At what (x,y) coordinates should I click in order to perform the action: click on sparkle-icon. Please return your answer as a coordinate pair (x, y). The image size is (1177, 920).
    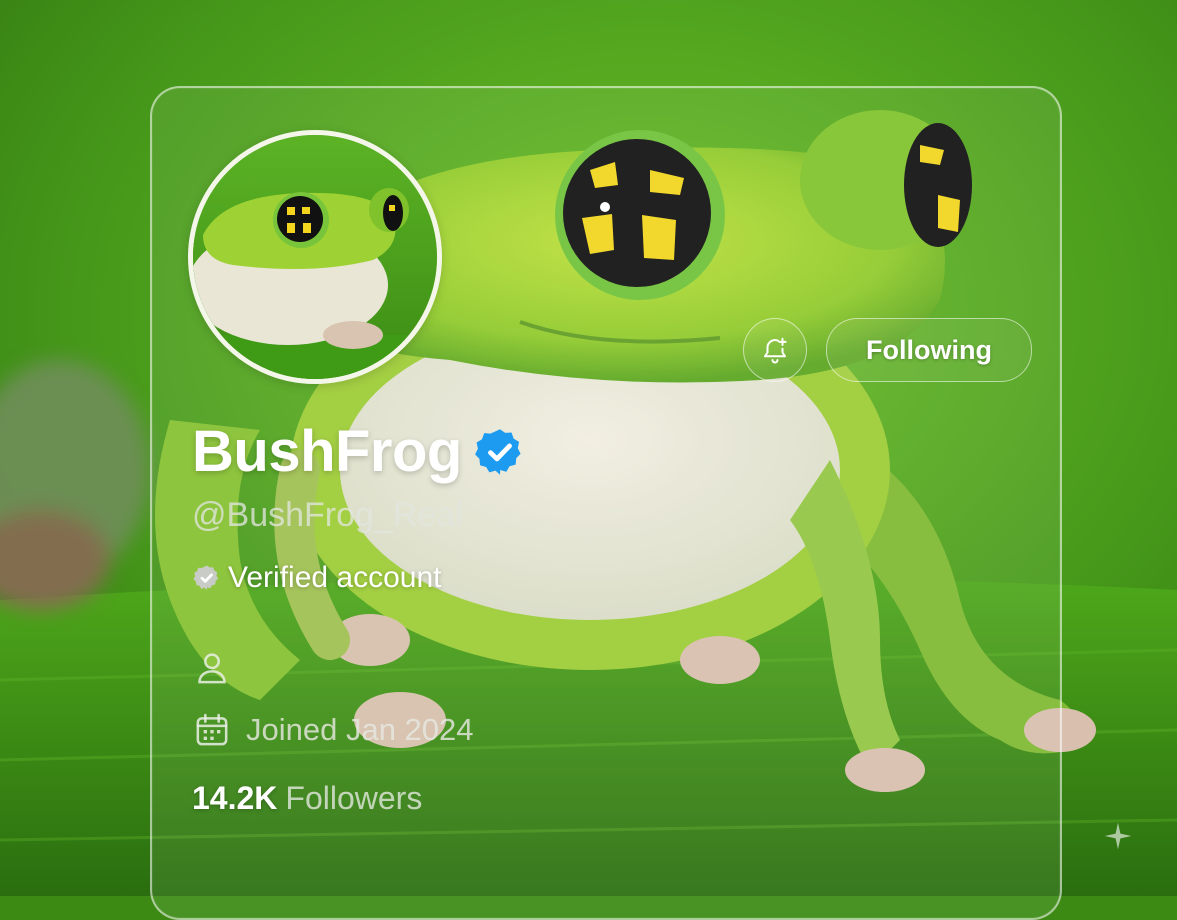
    Looking at the image, I should click on (1118, 836).